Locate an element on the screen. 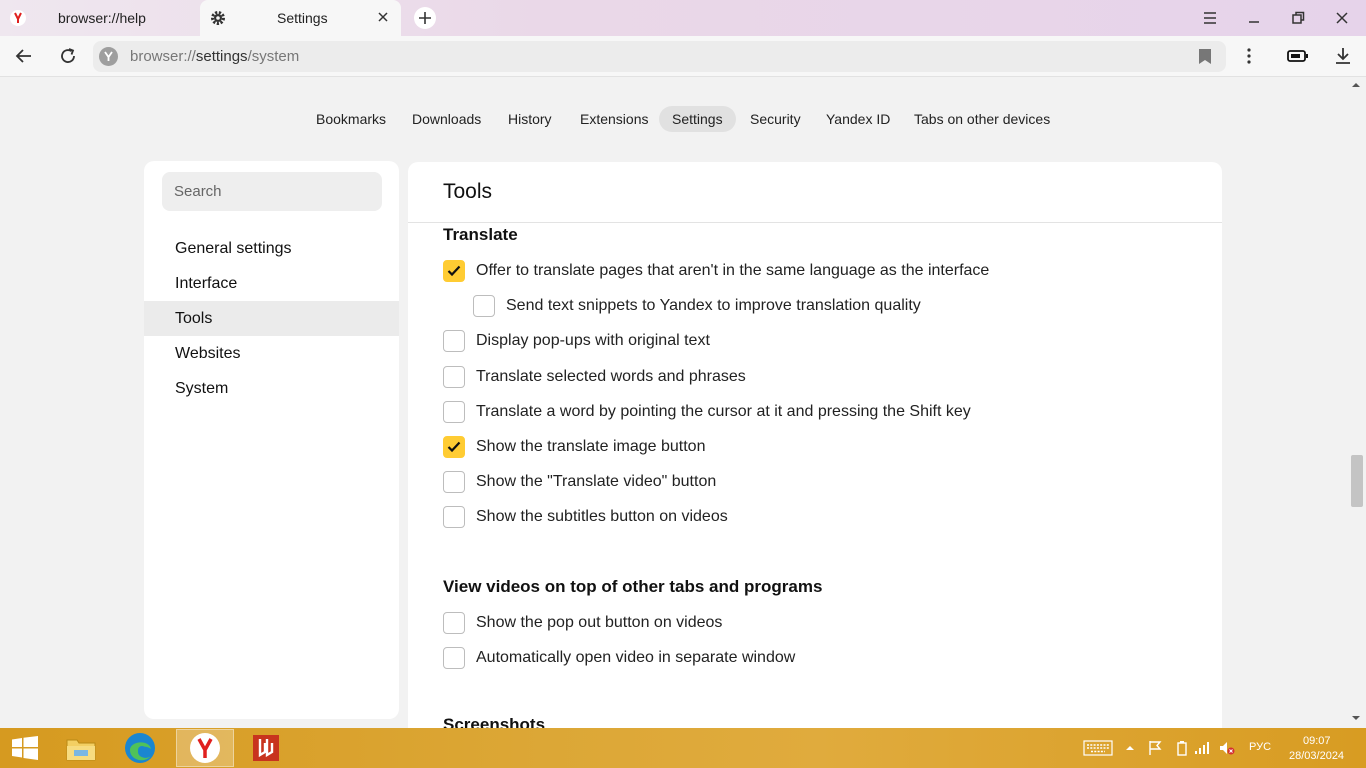 The height and width of the screenshot is (768, 1366). nav-tabs-other-devices: Tabs on other devices is located at coordinates (982, 119).